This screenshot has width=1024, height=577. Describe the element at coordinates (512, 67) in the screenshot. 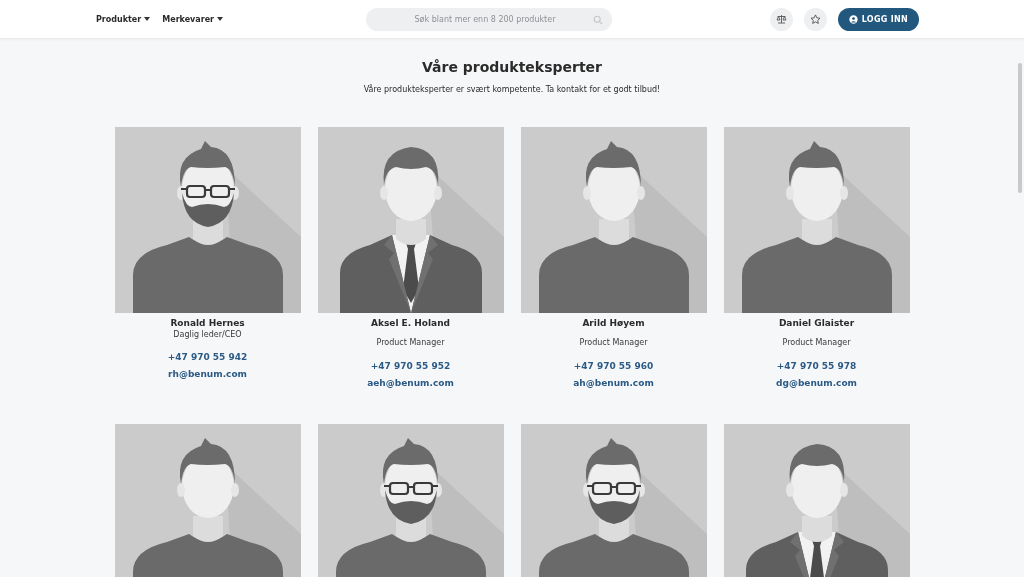

I see `page-heading: Våre produkteksperter` at that location.